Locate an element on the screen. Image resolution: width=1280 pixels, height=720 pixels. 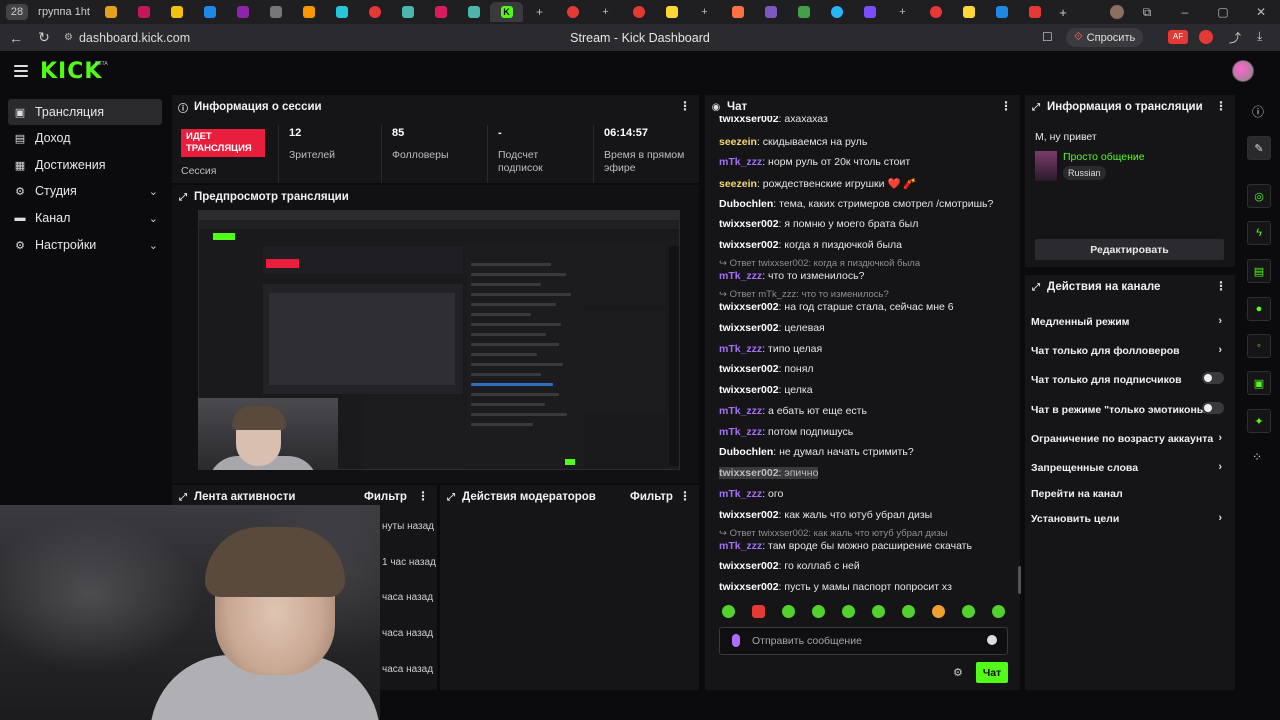
layout-icon: ▣ is located at coordinates (1259, 383).